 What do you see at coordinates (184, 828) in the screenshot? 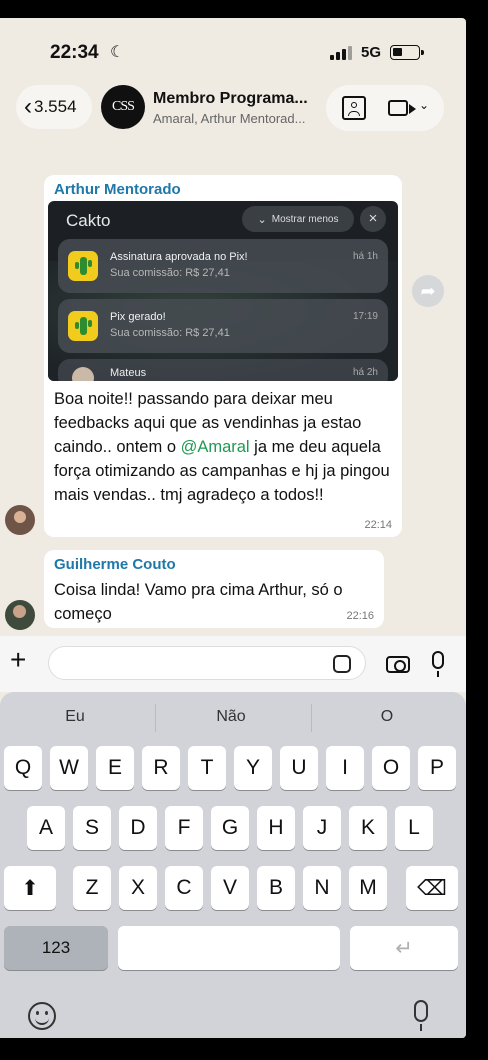
I see `key: F` at bounding box center [184, 828].